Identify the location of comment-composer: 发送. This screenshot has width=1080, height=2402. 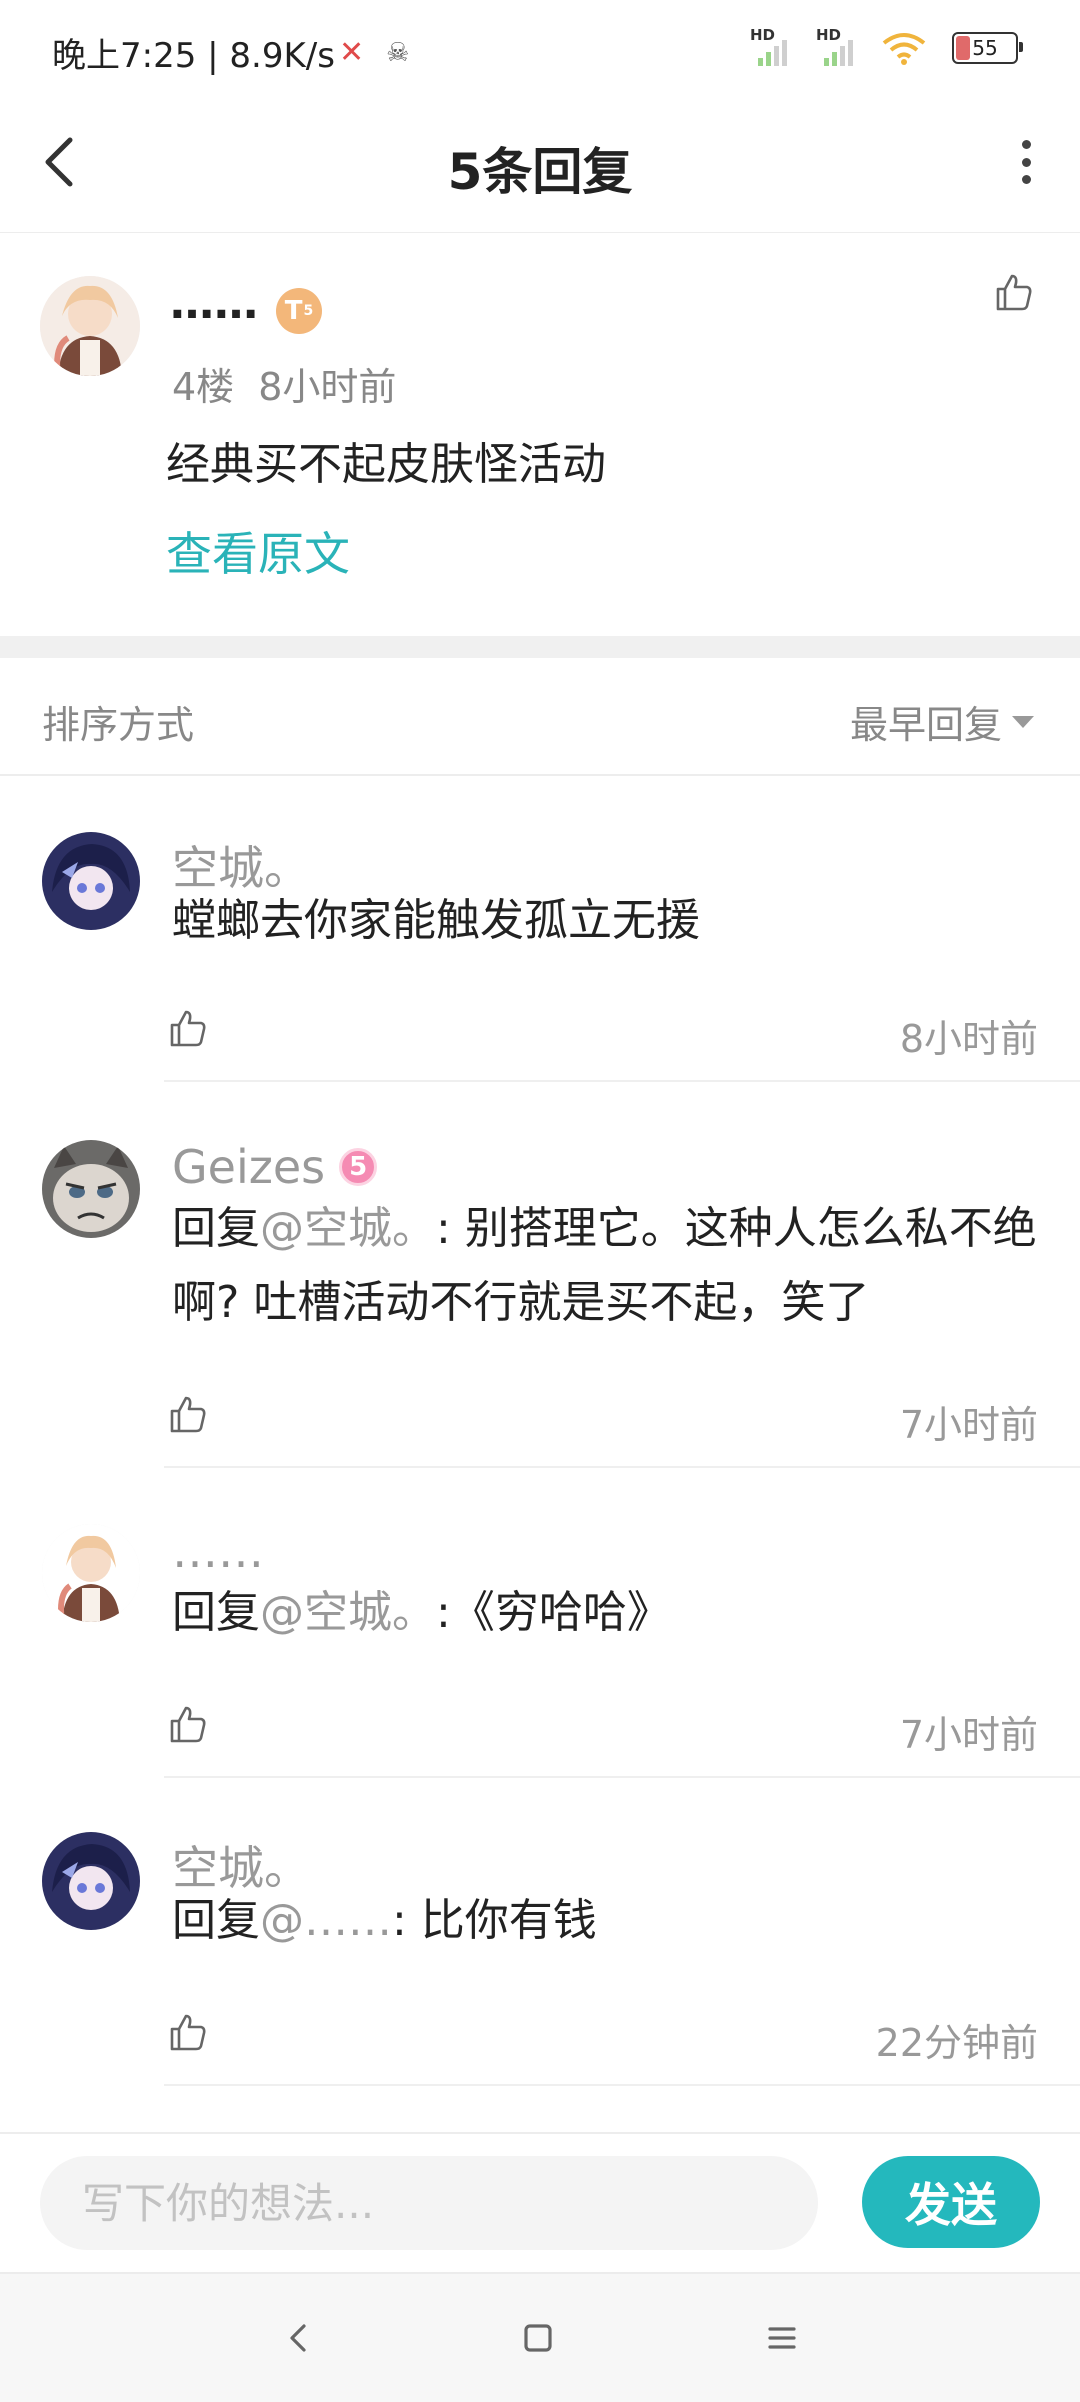
(540, 2202).